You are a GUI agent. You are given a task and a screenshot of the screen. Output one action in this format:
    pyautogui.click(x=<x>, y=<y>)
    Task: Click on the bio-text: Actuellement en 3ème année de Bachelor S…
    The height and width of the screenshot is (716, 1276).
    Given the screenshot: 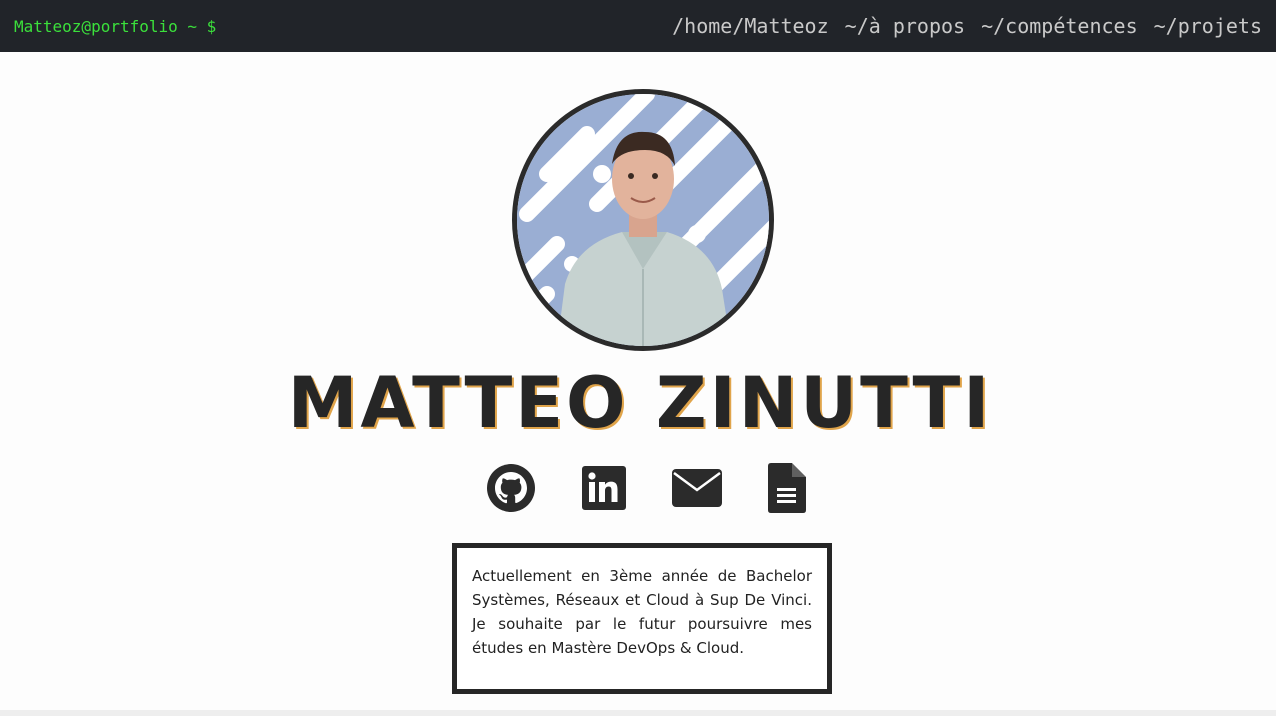 What is the action you would take?
    pyautogui.click(x=642, y=612)
    